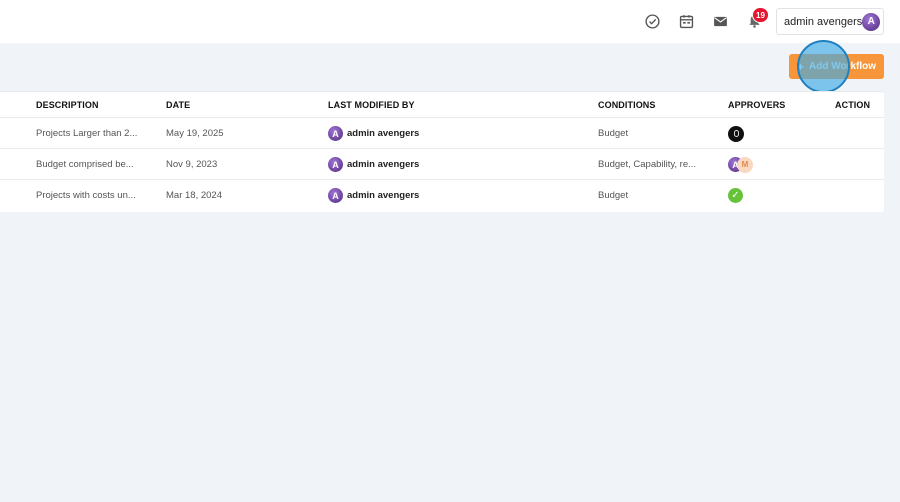  I want to click on approved-check-icon: ✓, so click(735, 195).